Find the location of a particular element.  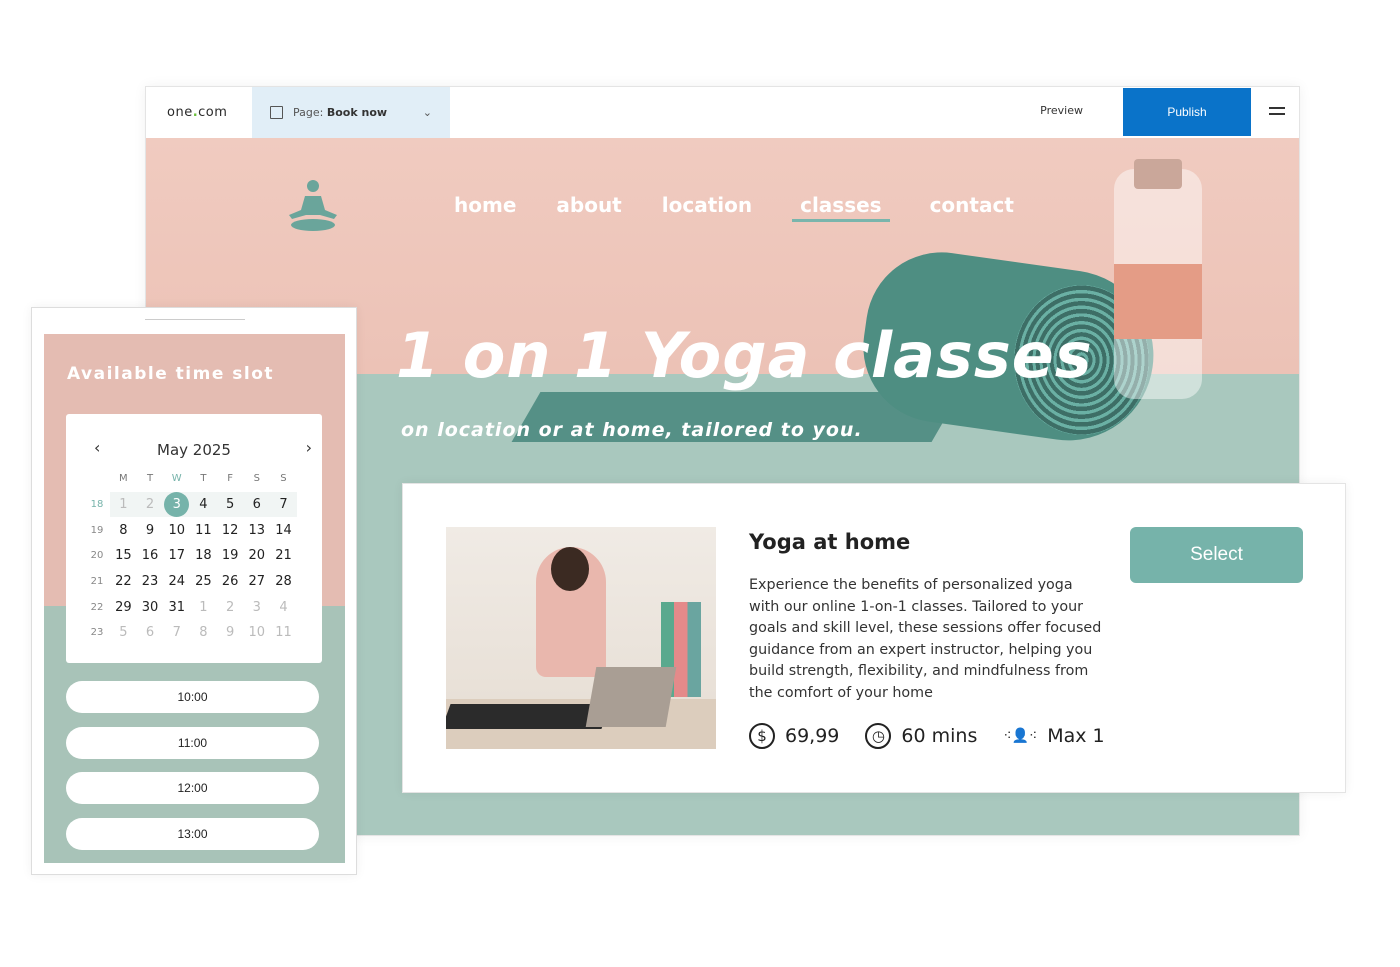

calendar-day: 17 is located at coordinates (176, 555).